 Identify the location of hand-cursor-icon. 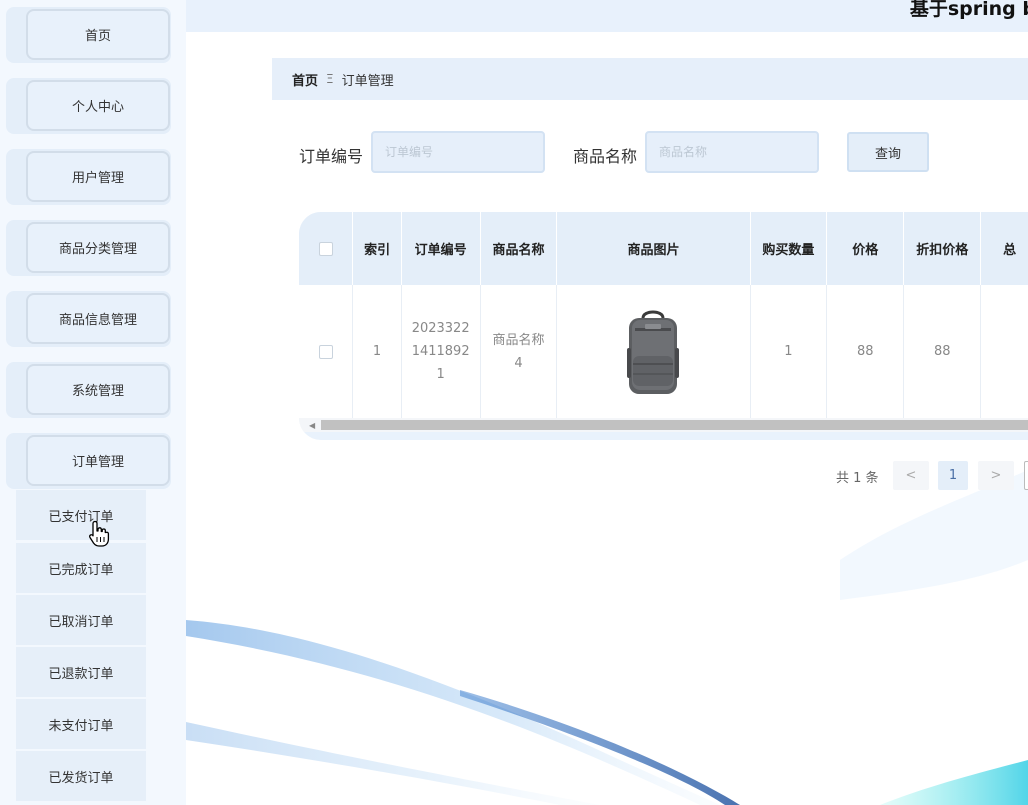
(99, 533).